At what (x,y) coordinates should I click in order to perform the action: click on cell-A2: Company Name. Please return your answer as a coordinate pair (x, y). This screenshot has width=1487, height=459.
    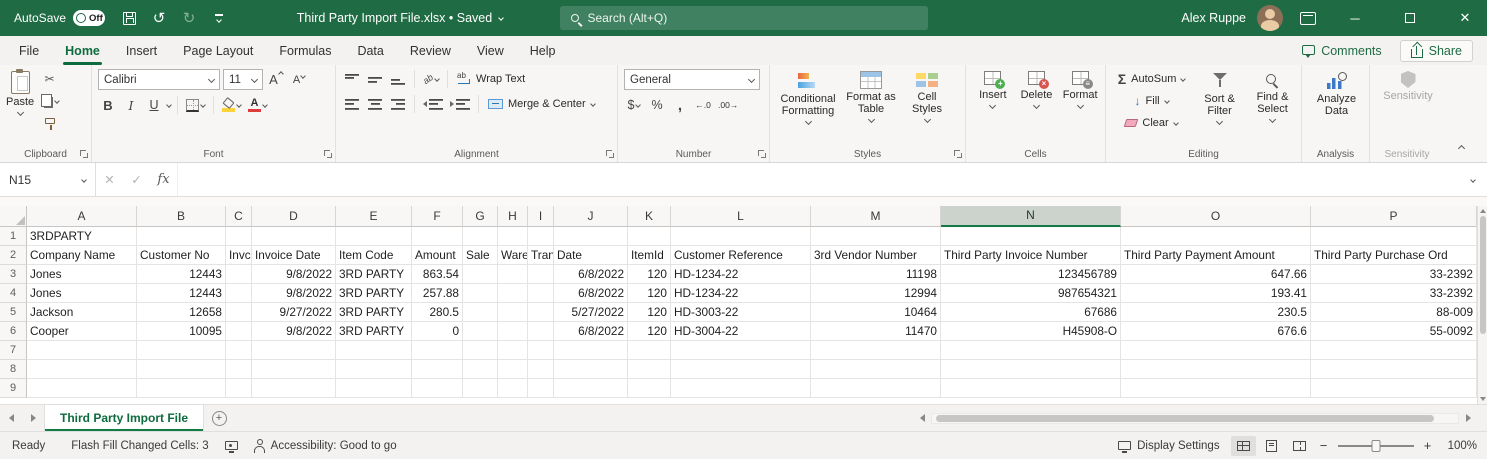
    Looking at the image, I should click on (82, 255).